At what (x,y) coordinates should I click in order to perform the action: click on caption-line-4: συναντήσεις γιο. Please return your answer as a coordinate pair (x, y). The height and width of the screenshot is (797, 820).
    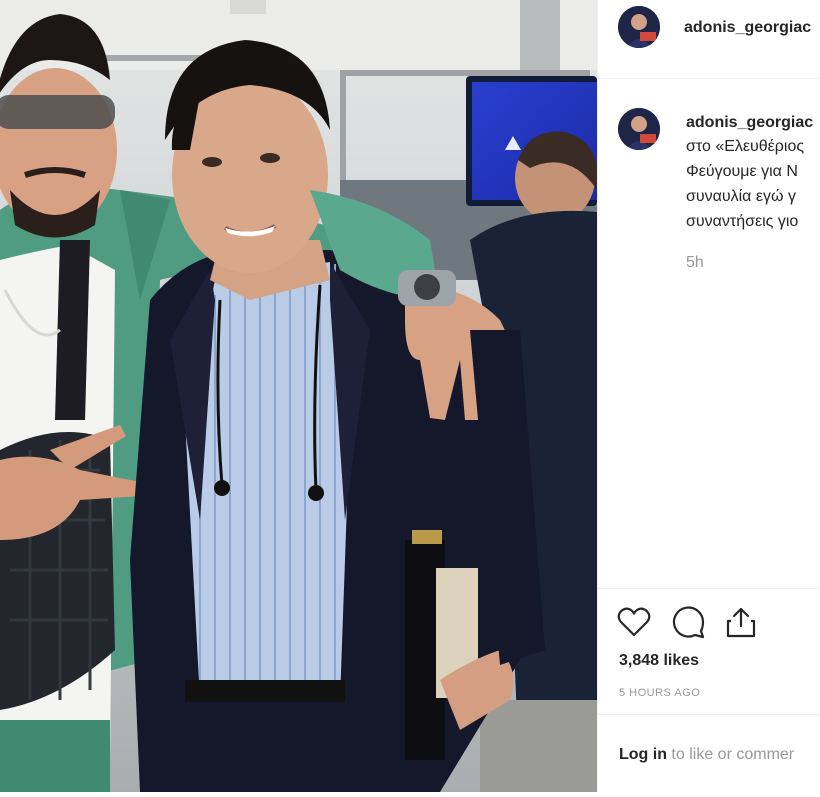
    Looking at the image, I should click on (742, 221).